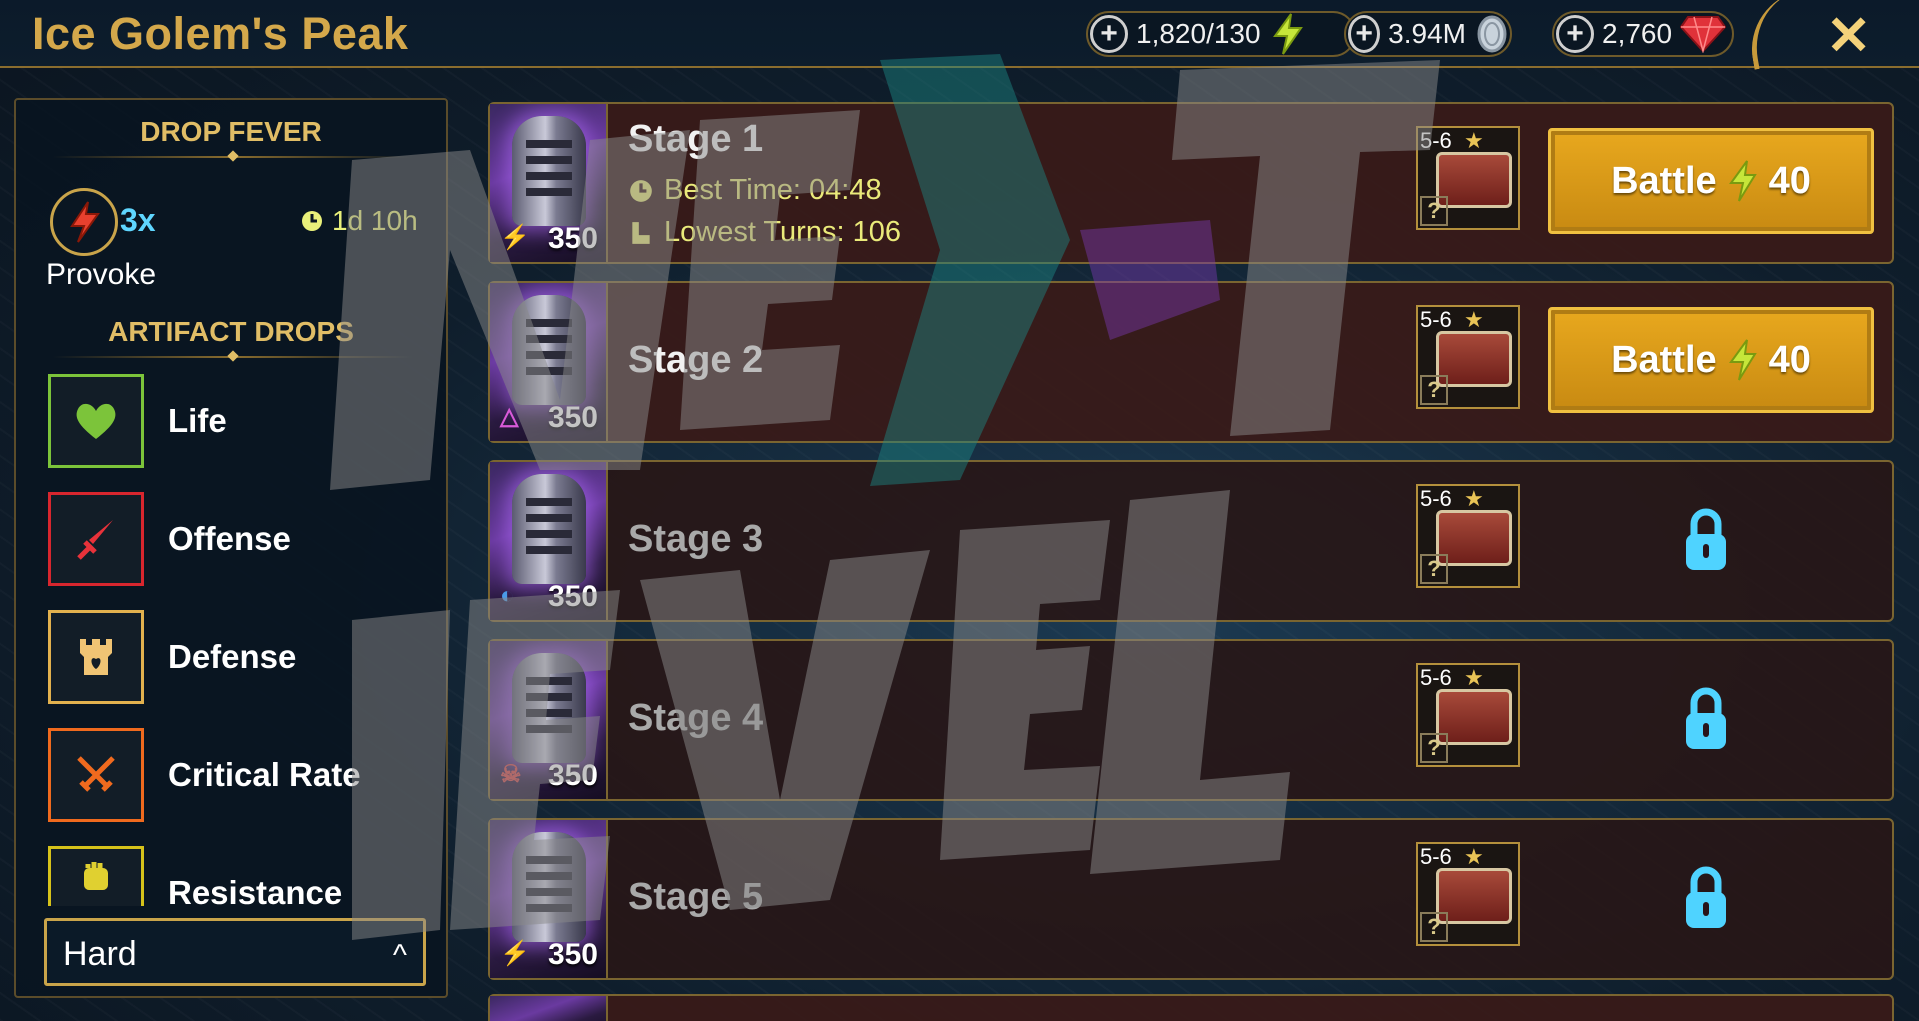 Image resolution: width=1919 pixels, height=1021 pixels. I want to click on tower-icon, so click(96, 657).